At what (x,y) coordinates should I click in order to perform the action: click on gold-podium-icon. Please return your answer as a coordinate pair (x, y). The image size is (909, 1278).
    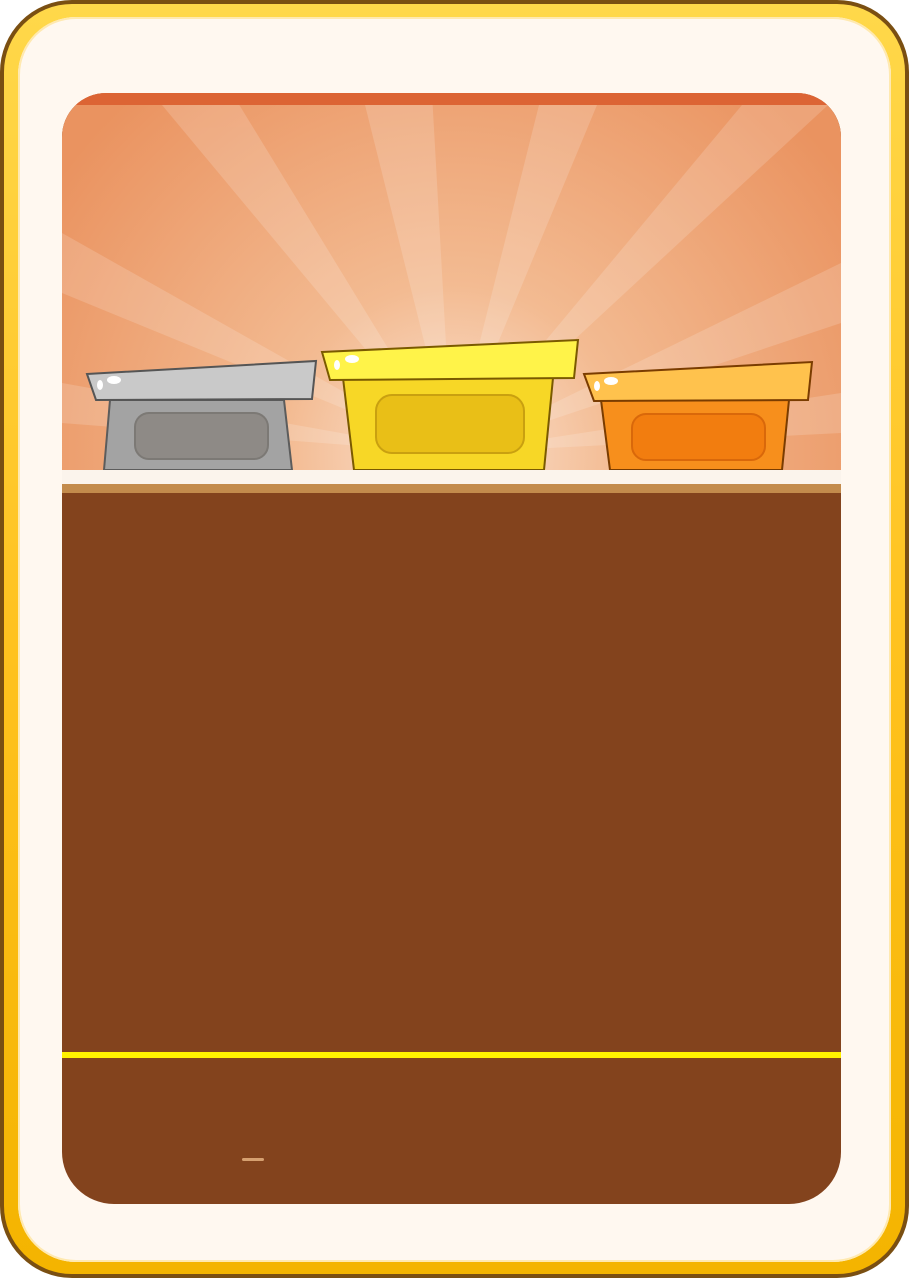
    Looking at the image, I should click on (450, 404).